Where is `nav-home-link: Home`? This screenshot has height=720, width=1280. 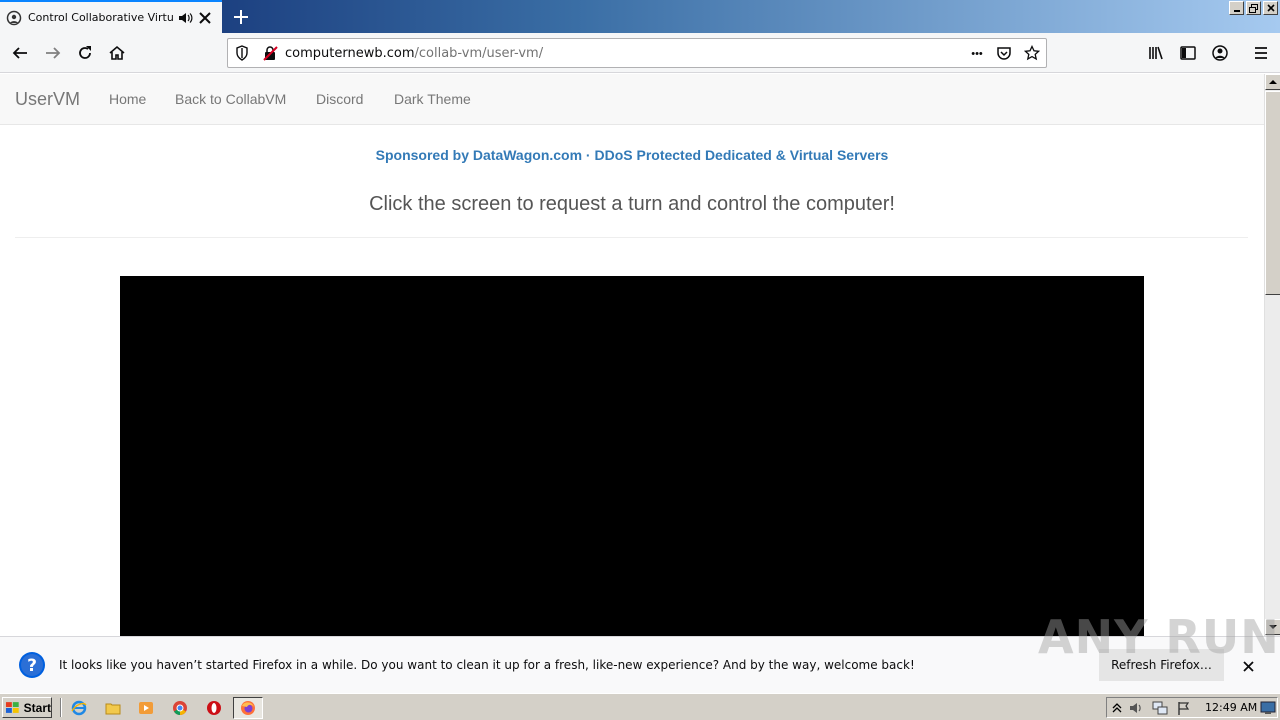 nav-home-link: Home is located at coordinates (127, 99).